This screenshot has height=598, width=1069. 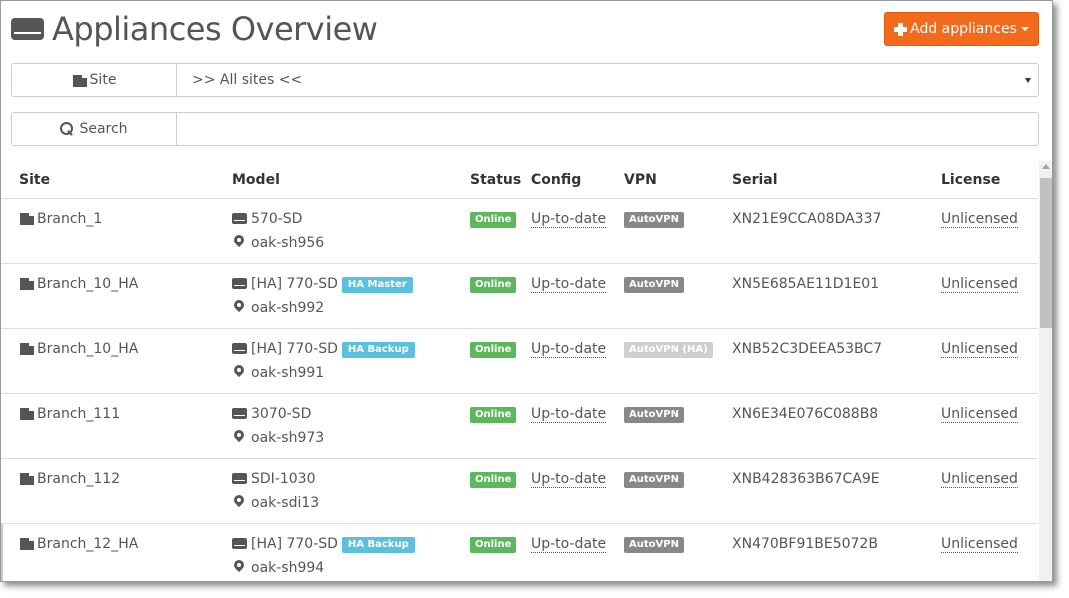 What do you see at coordinates (88, 544) in the screenshot?
I see `site-name: Branch_12_HA` at bounding box center [88, 544].